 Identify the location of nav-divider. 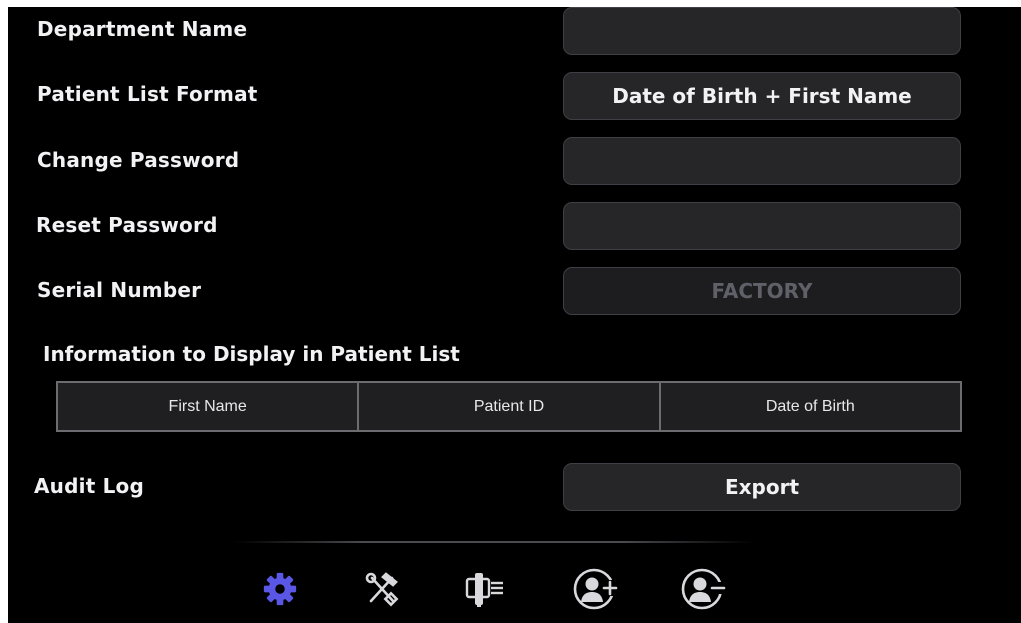
(494, 542).